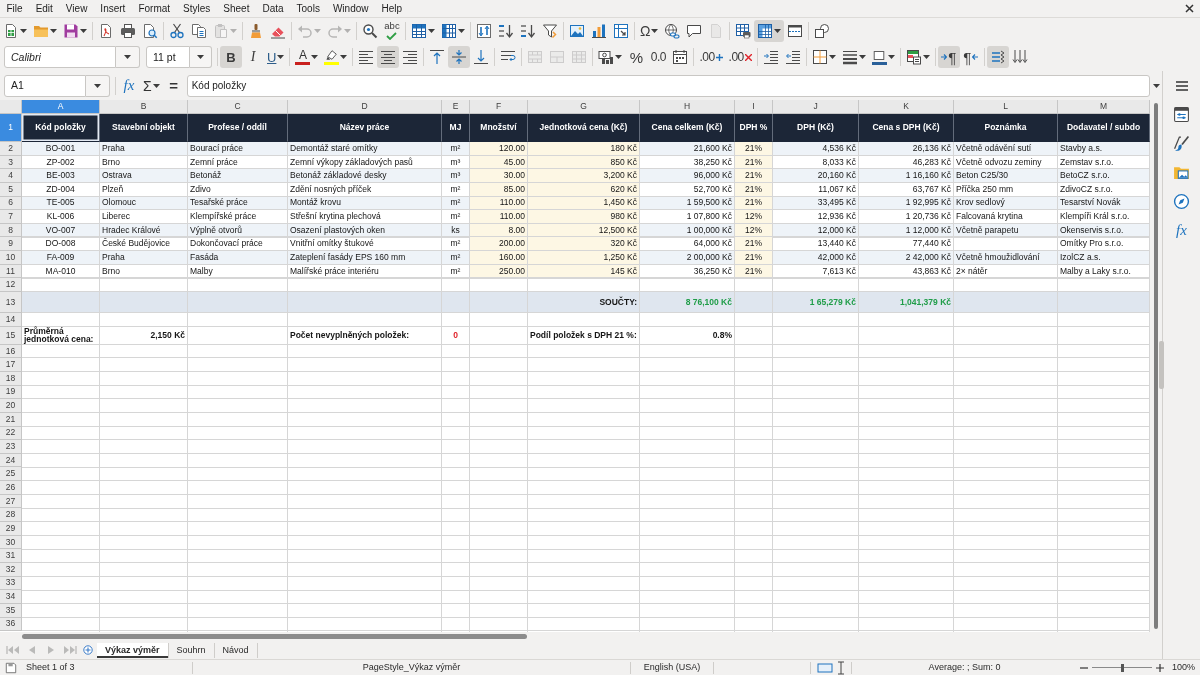  I want to click on table-cell: 110.00, so click(499, 217).